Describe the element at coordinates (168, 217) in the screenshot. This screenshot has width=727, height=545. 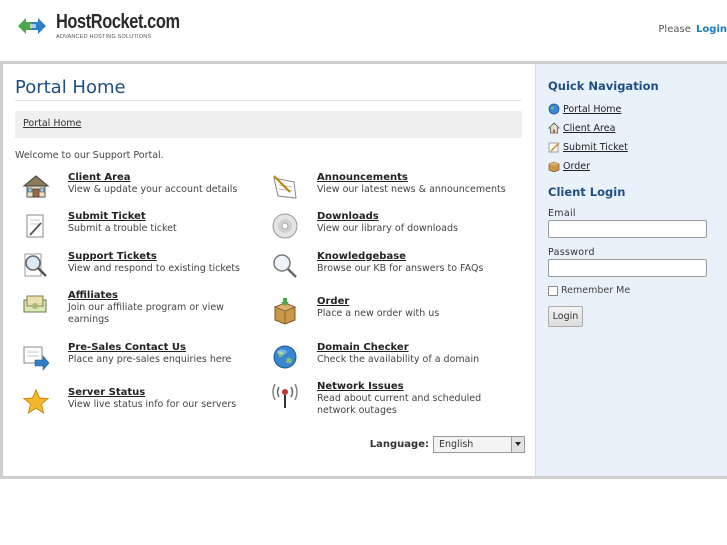
I see `portal-item-name: Submit Ticket` at that location.